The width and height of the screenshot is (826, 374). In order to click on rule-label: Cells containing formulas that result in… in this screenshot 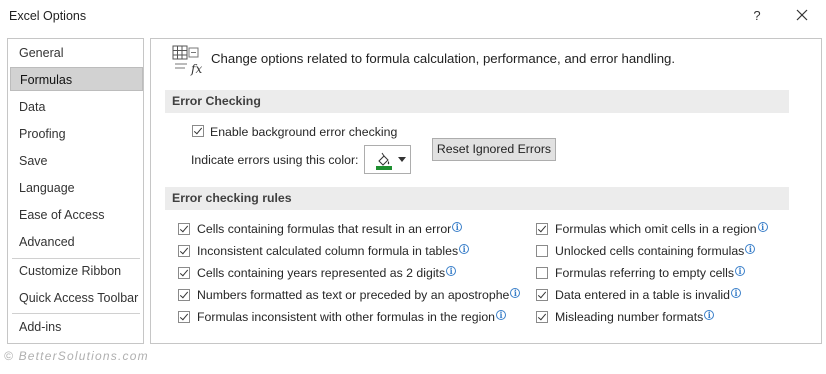, I will do `click(330, 229)`.